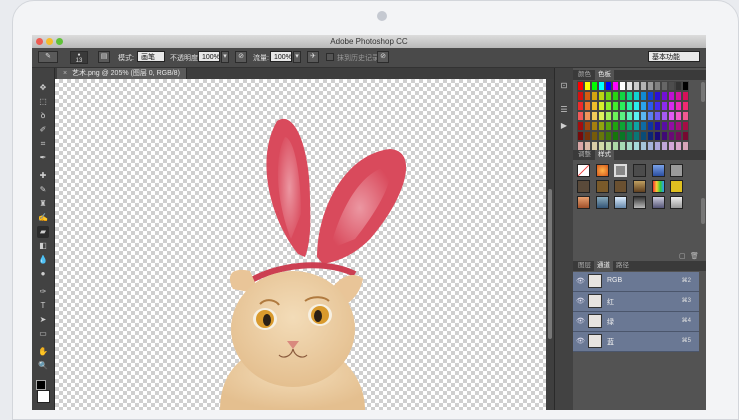 This screenshot has height=420, width=739. What do you see at coordinates (225, 57) in the screenshot?
I see `opacity-dropdown-icon: ▾` at bounding box center [225, 57].